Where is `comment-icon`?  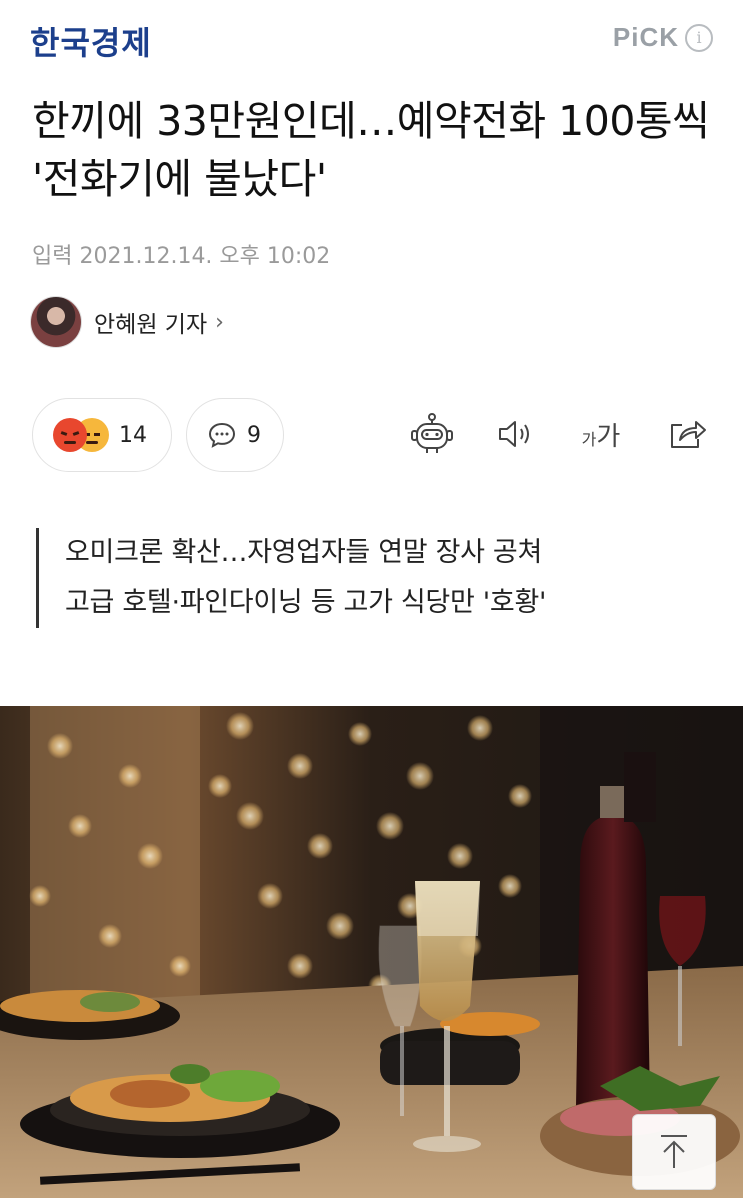
comment-icon is located at coordinates (222, 435).